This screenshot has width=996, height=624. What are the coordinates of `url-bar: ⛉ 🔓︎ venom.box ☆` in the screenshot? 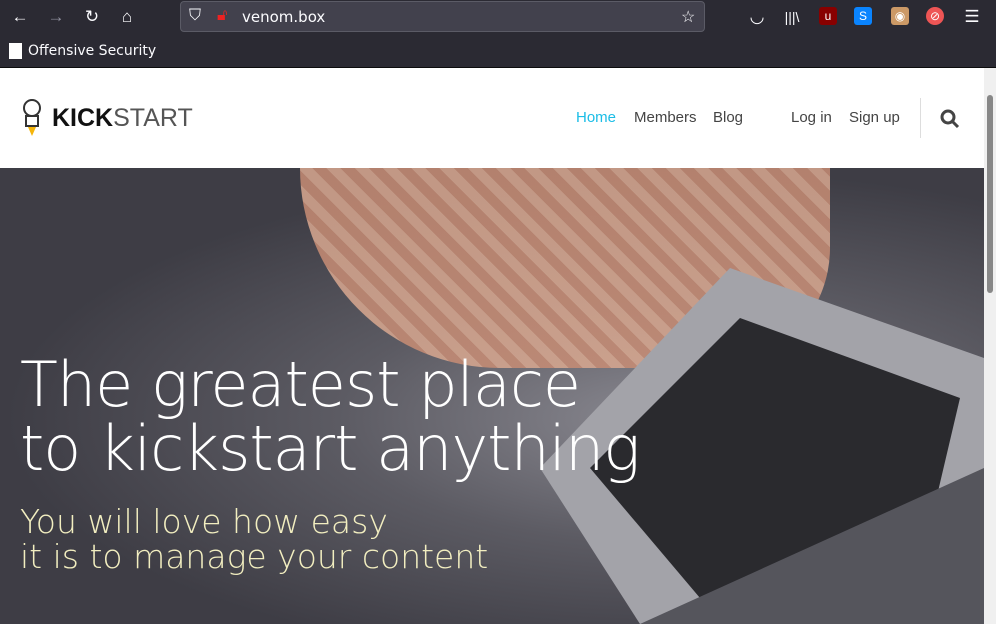 It's located at (442, 16).